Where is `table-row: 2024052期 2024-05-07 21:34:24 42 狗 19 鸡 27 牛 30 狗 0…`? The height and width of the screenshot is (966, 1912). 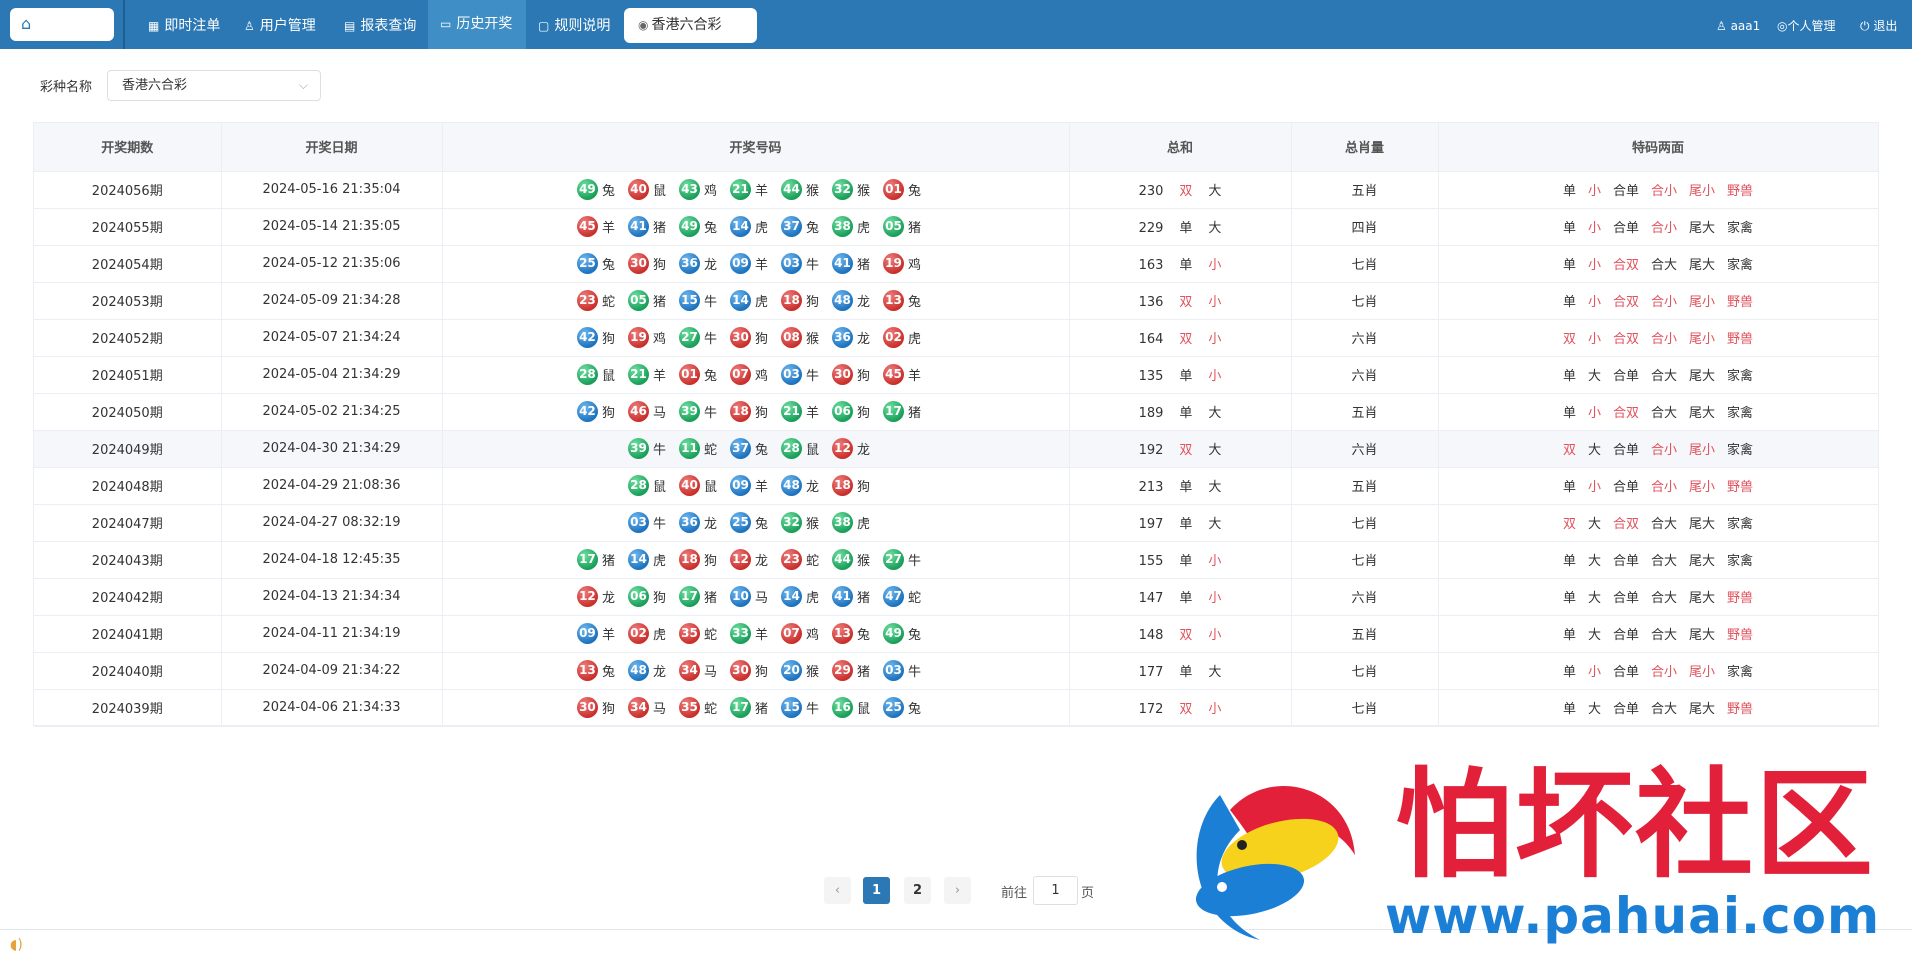 table-row: 2024052期 2024-05-07 21:34:24 42 狗 19 鸡 27 牛 30 狗 0… is located at coordinates (956, 338).